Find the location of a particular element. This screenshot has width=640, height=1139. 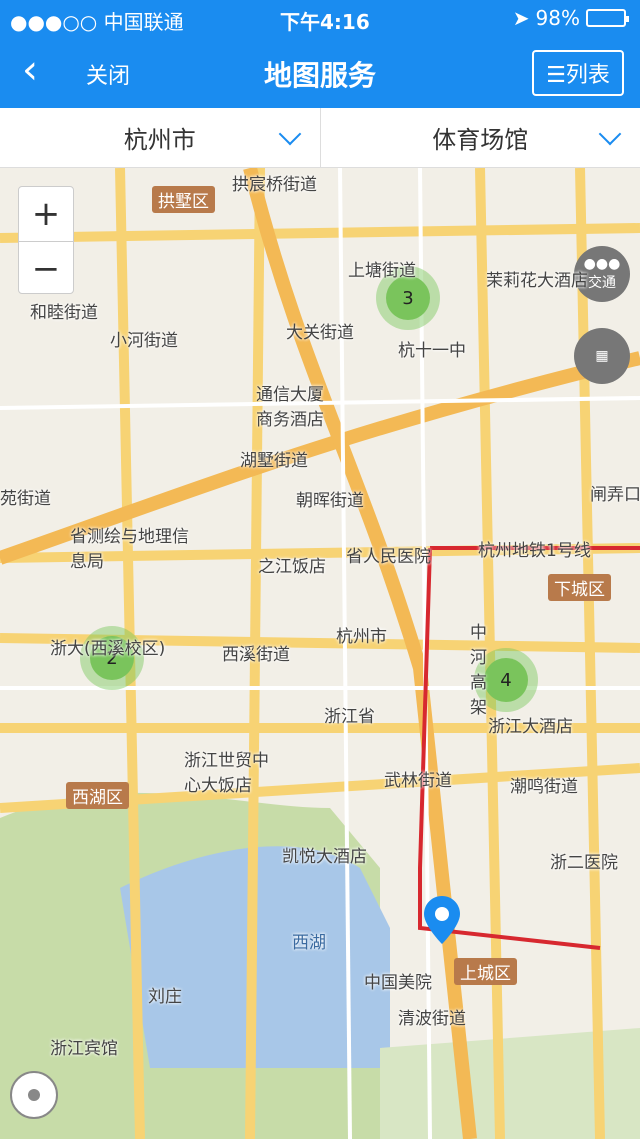

chevron-left-icon: ‹ is located at coordinates (30, 70).